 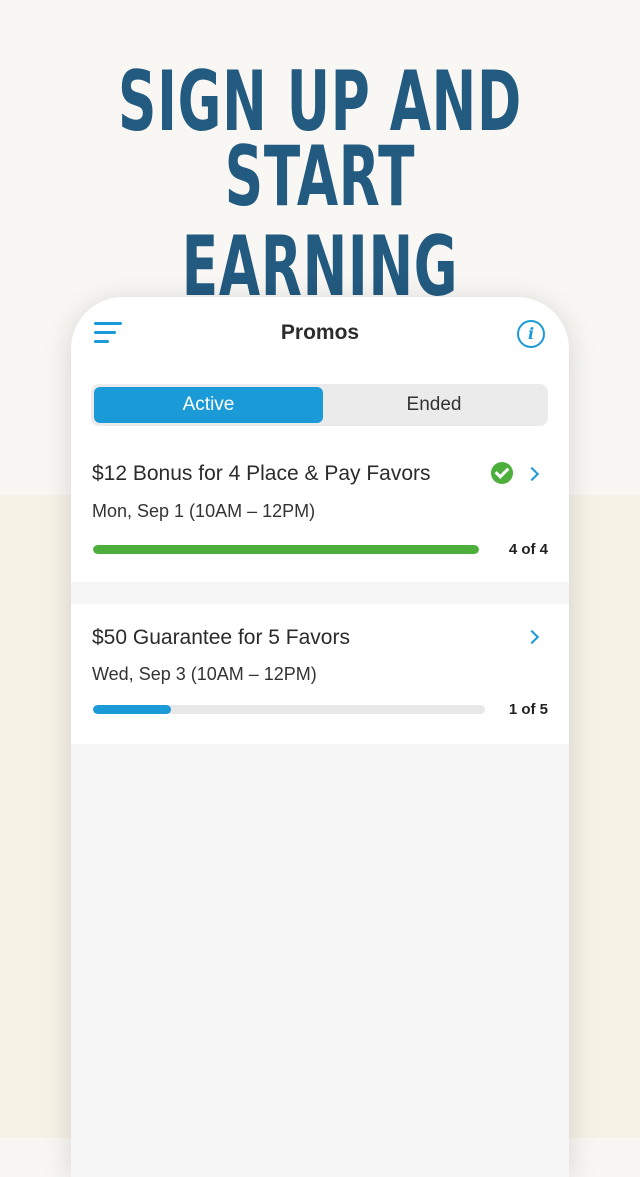 What do you see at coordinates (434, 405) in the screenshot?
I see `tab-ended: Ended` at bounding box center [434, 405].